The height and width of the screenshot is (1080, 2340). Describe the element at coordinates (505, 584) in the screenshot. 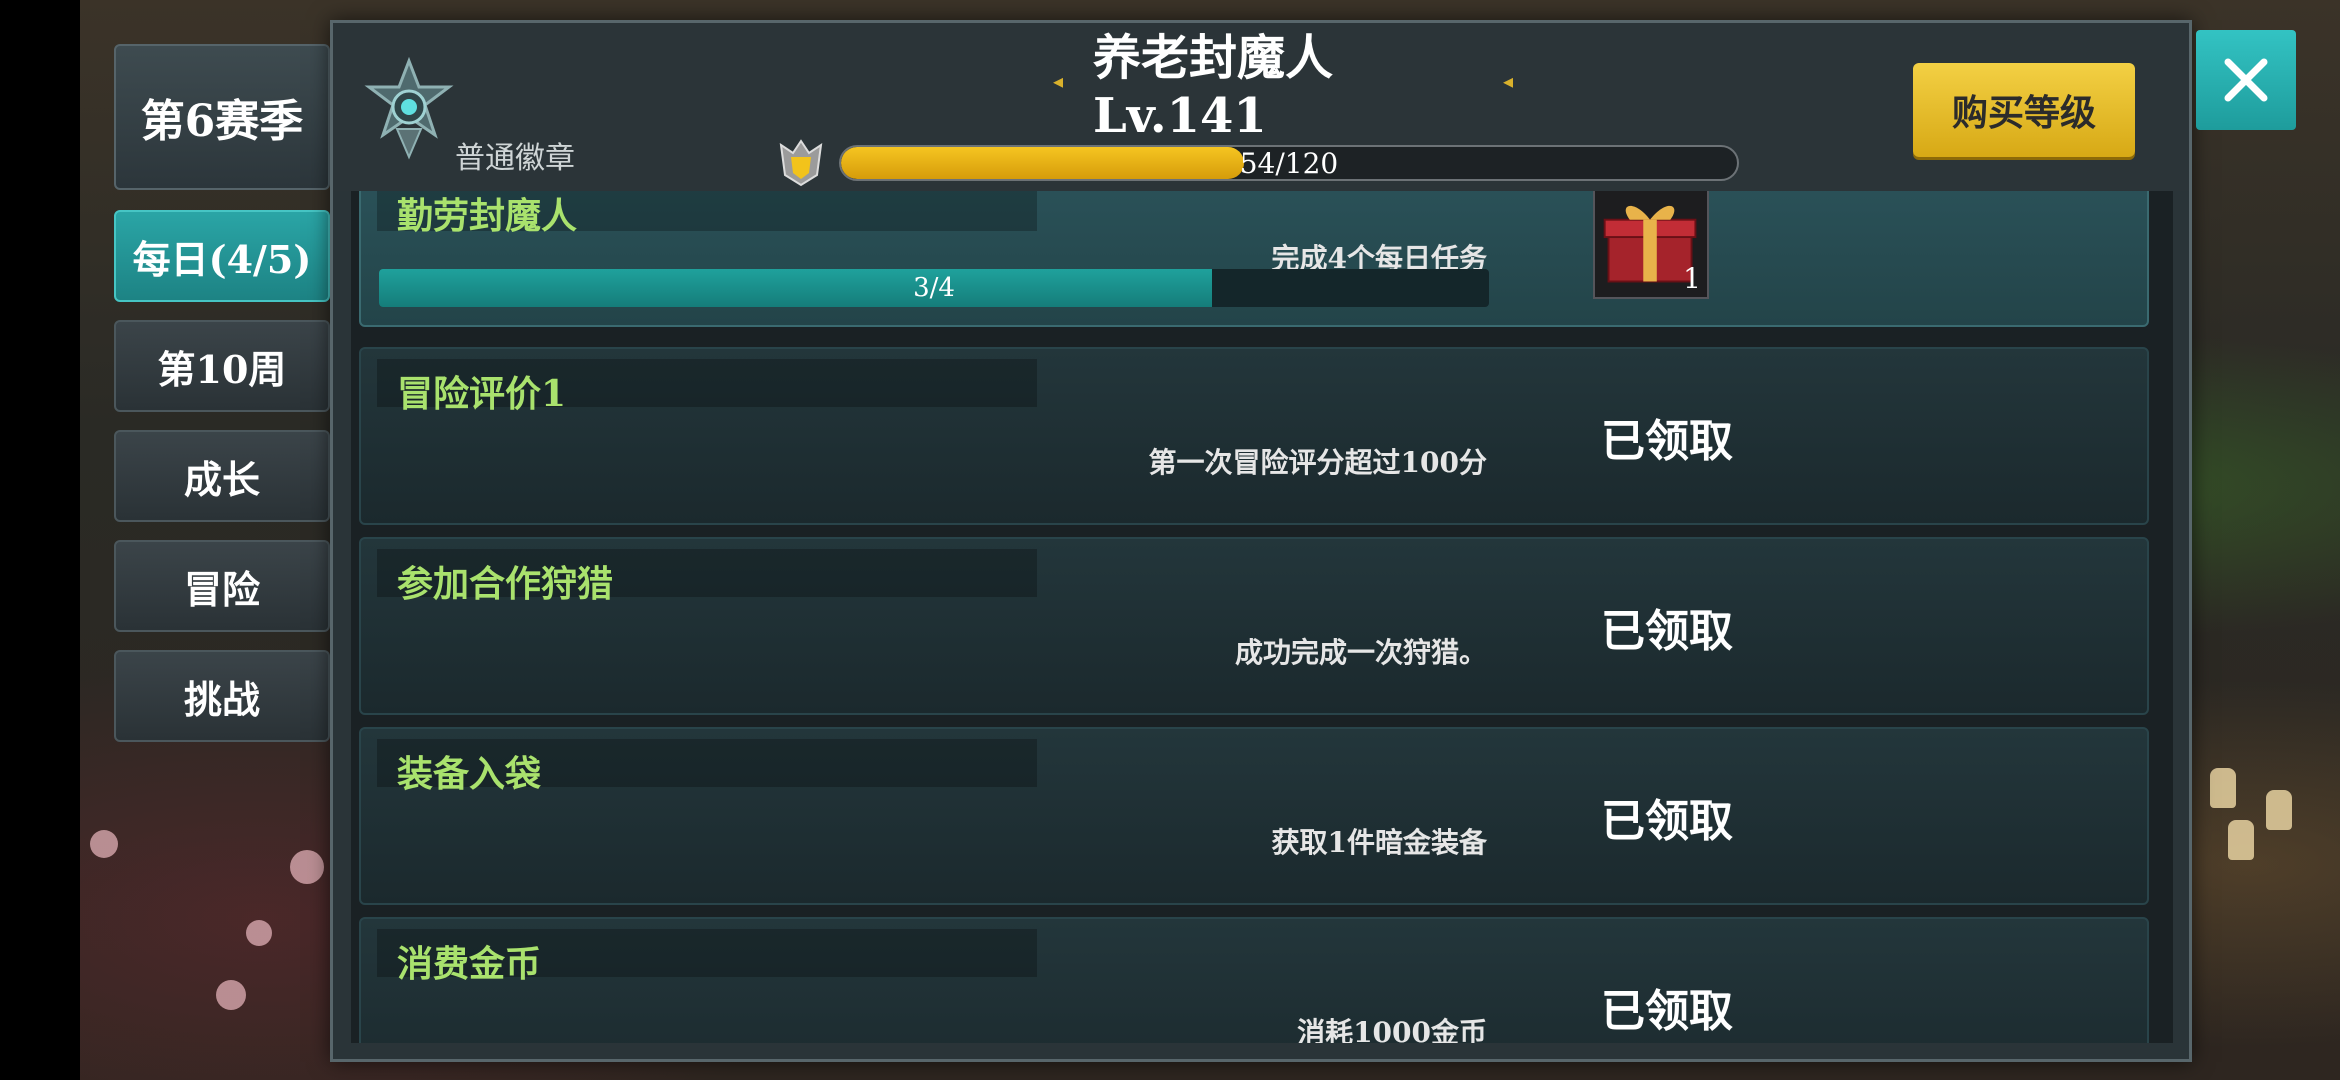

I see `task-name: 参加合作狩猎` at that location.